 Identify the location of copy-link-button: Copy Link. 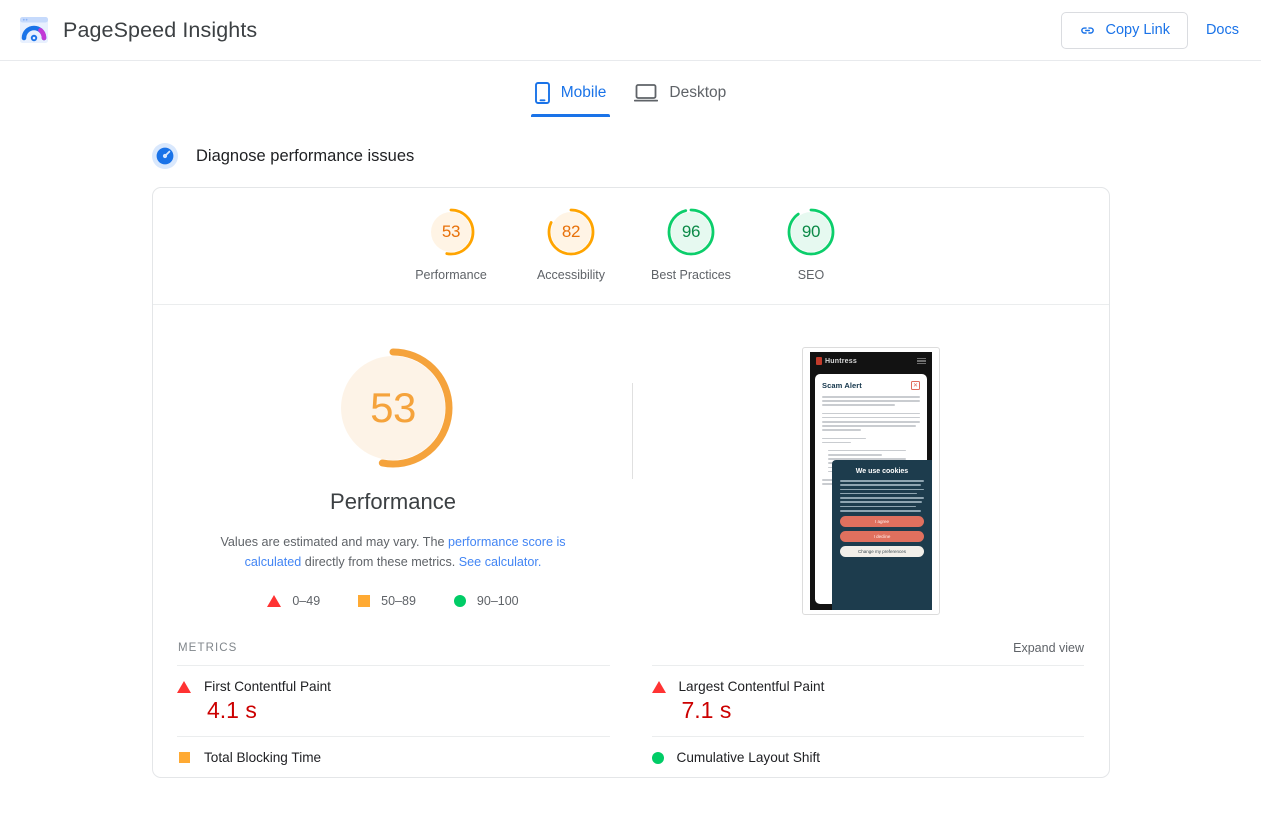
(1124, 30).